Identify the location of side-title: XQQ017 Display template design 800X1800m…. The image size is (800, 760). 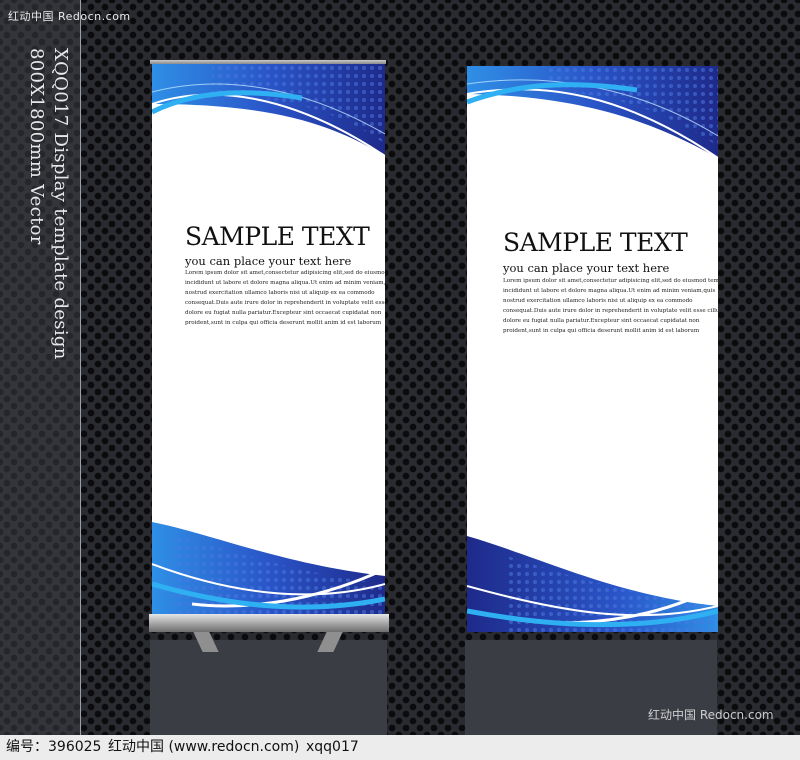
(48, 204).